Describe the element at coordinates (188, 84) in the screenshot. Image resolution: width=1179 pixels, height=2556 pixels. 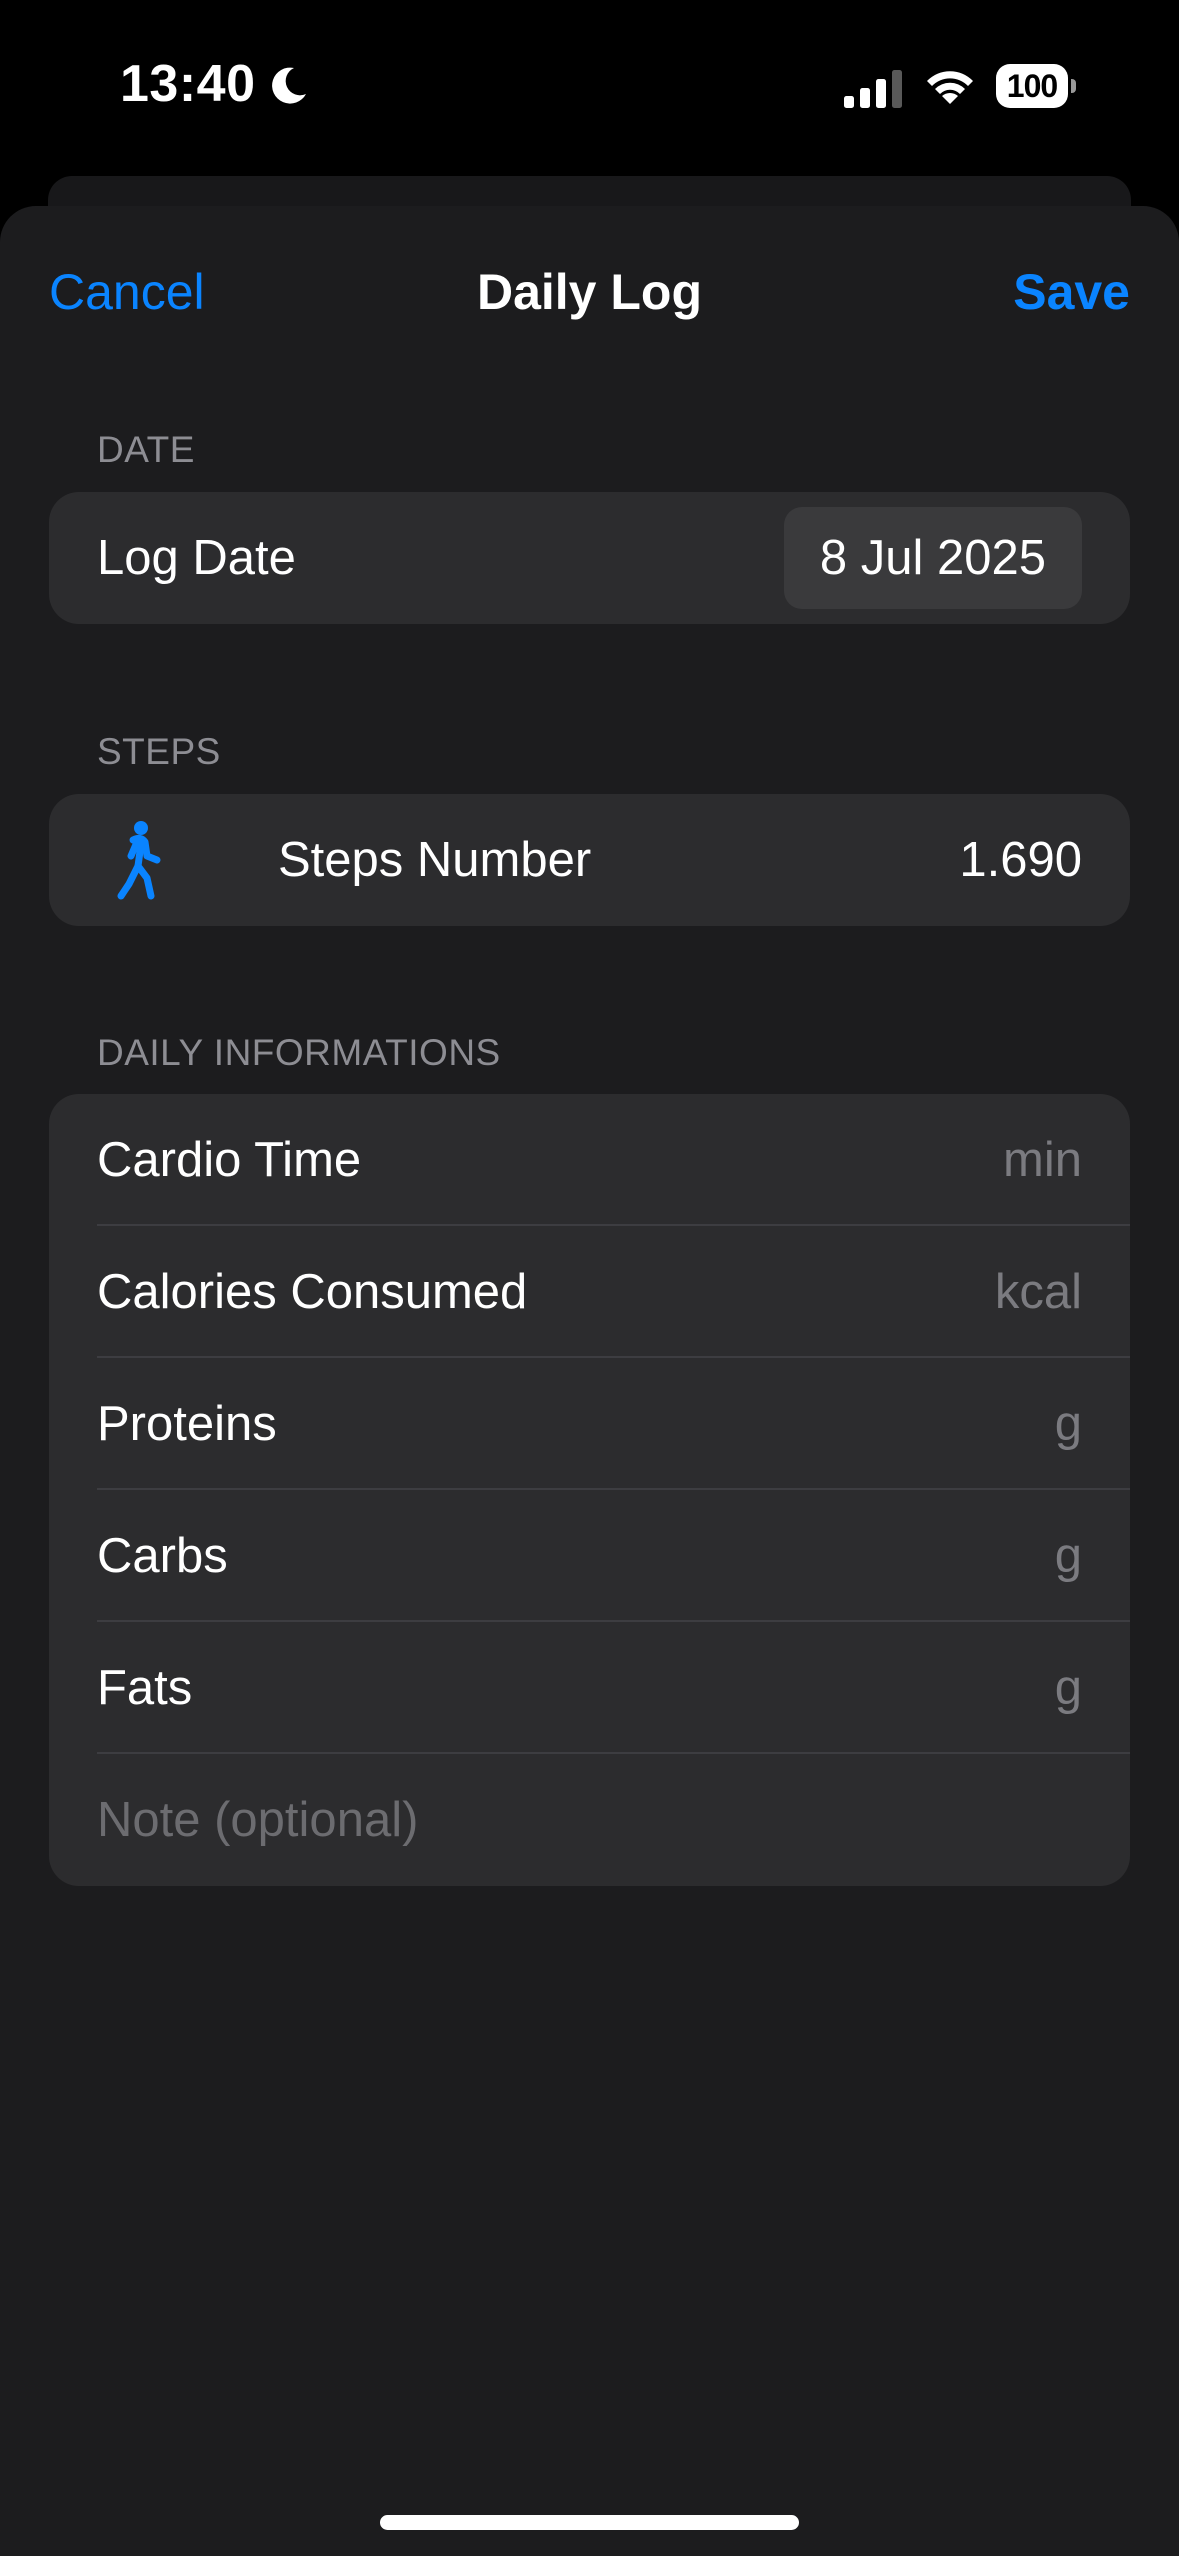
I see `status-time: 13:40` at that location.